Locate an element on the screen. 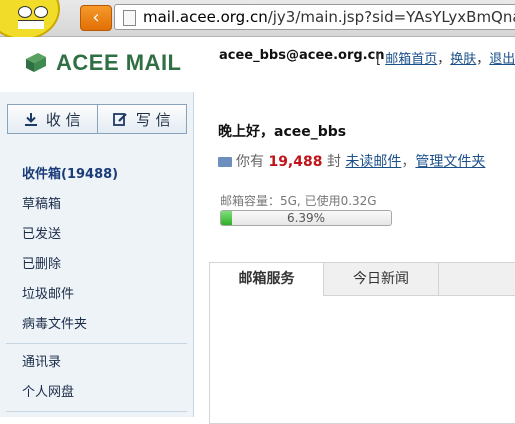  user-email: acee_bbs@acee.org.cn is located at coordinates (302, 55).